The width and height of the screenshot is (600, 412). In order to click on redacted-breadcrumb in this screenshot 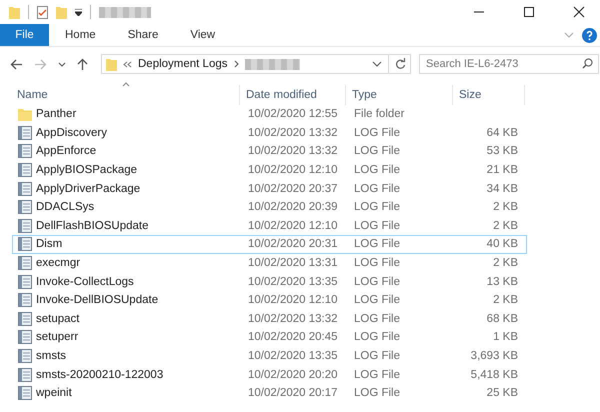, I will do `click(272, 64)`.